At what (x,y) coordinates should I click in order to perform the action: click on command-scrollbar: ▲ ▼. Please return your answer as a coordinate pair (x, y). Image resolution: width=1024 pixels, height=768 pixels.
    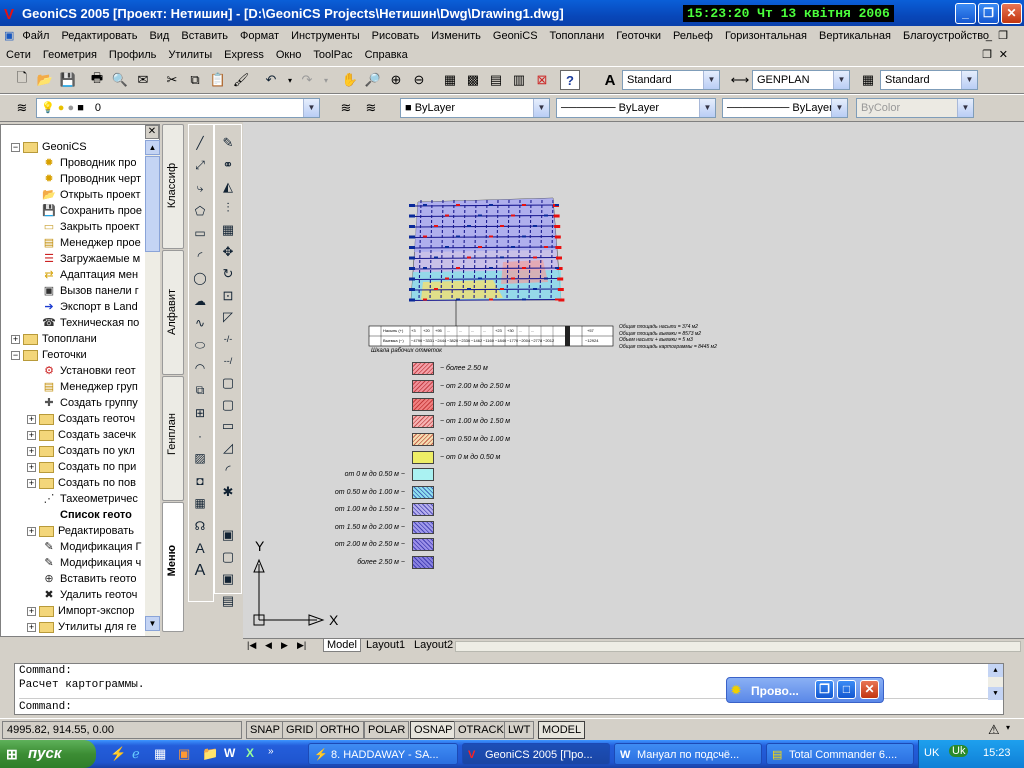
    Looking at the image, I should click on (995, 682).